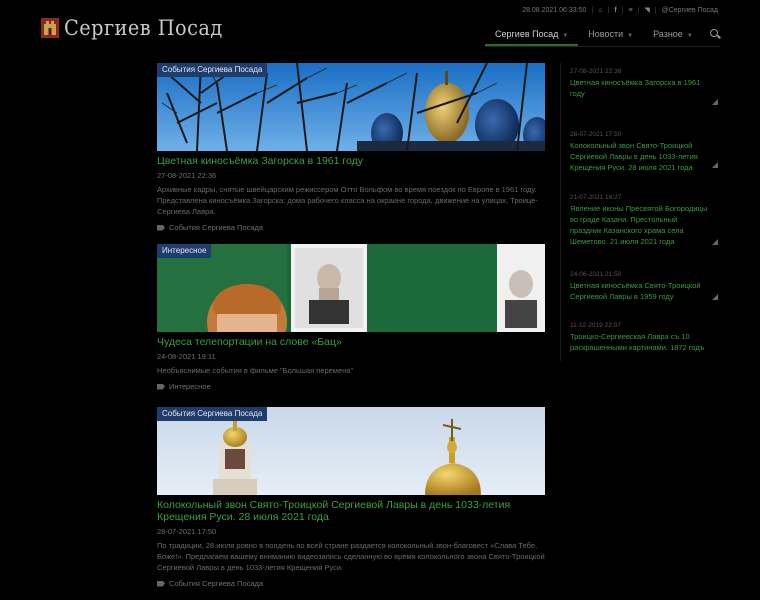 Image resolution: width=760 pixels, height=600 pixels. I want to click on sidebar-post-date: 21-07-2021 16:27, so click(596, 197).